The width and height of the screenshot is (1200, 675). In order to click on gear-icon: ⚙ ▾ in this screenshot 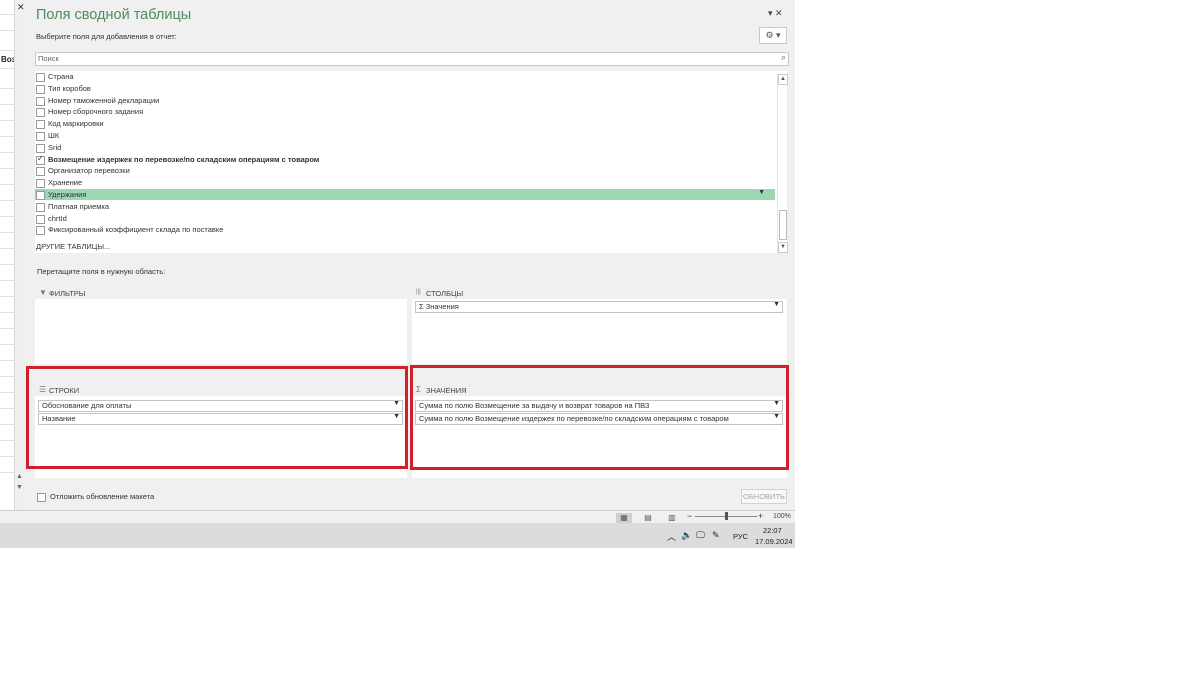, I will do `click(773, 35)`.